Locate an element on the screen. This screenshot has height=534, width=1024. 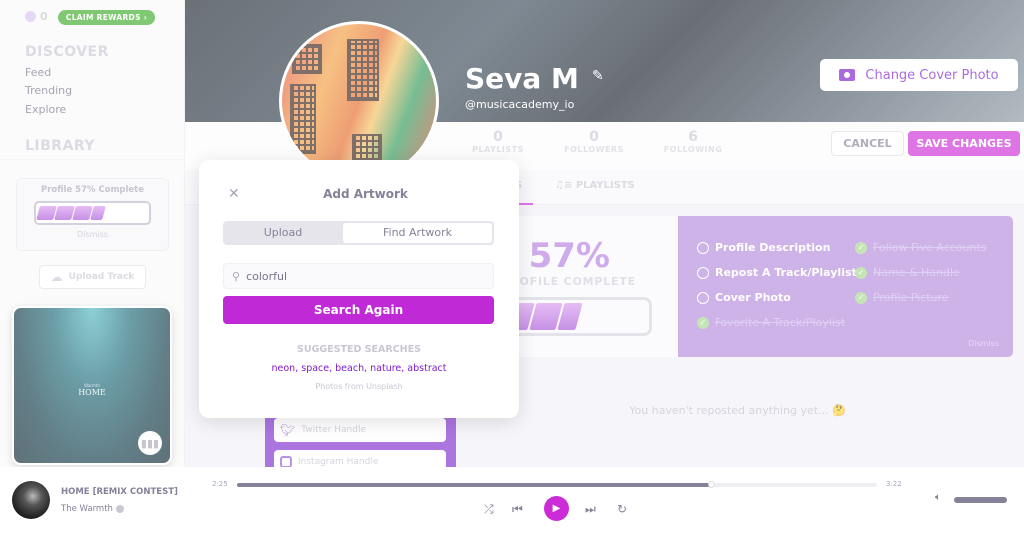
modal-tabs: Upload Find Artwork is located at coordinates (358, 233).